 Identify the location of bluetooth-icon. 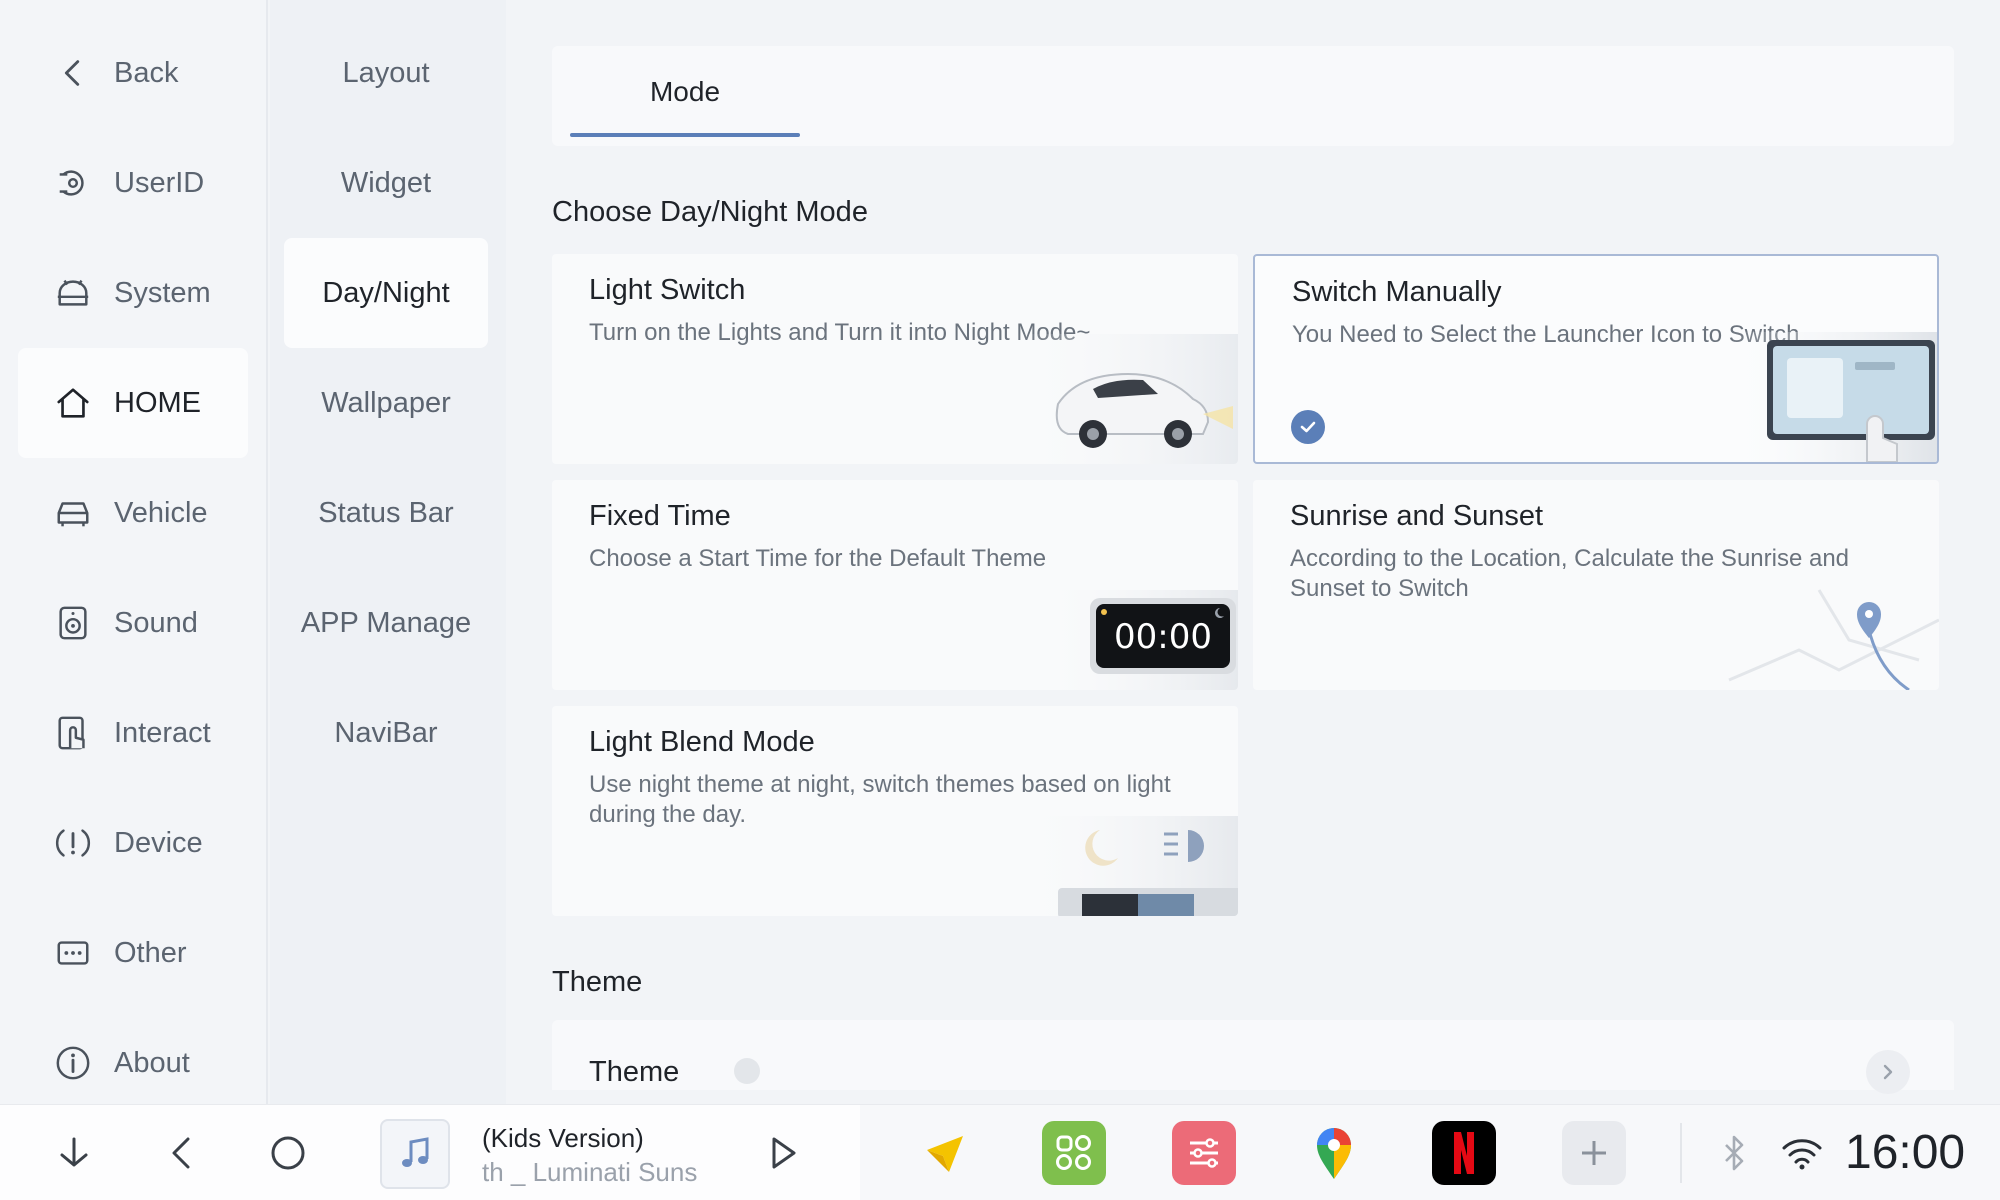
(1734, 1153).